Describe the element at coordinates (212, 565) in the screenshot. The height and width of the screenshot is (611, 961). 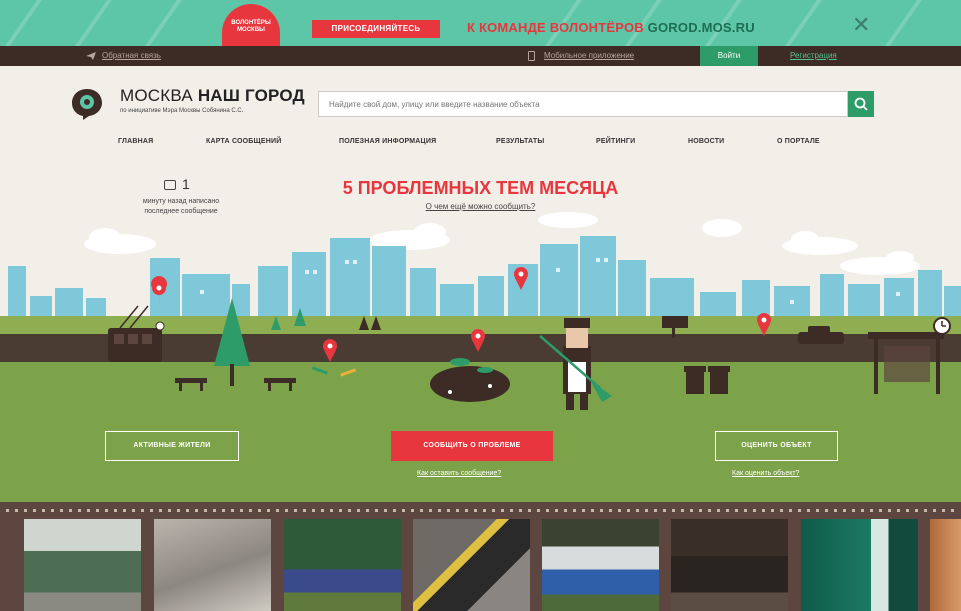
I see `photo-pavement` at that location.